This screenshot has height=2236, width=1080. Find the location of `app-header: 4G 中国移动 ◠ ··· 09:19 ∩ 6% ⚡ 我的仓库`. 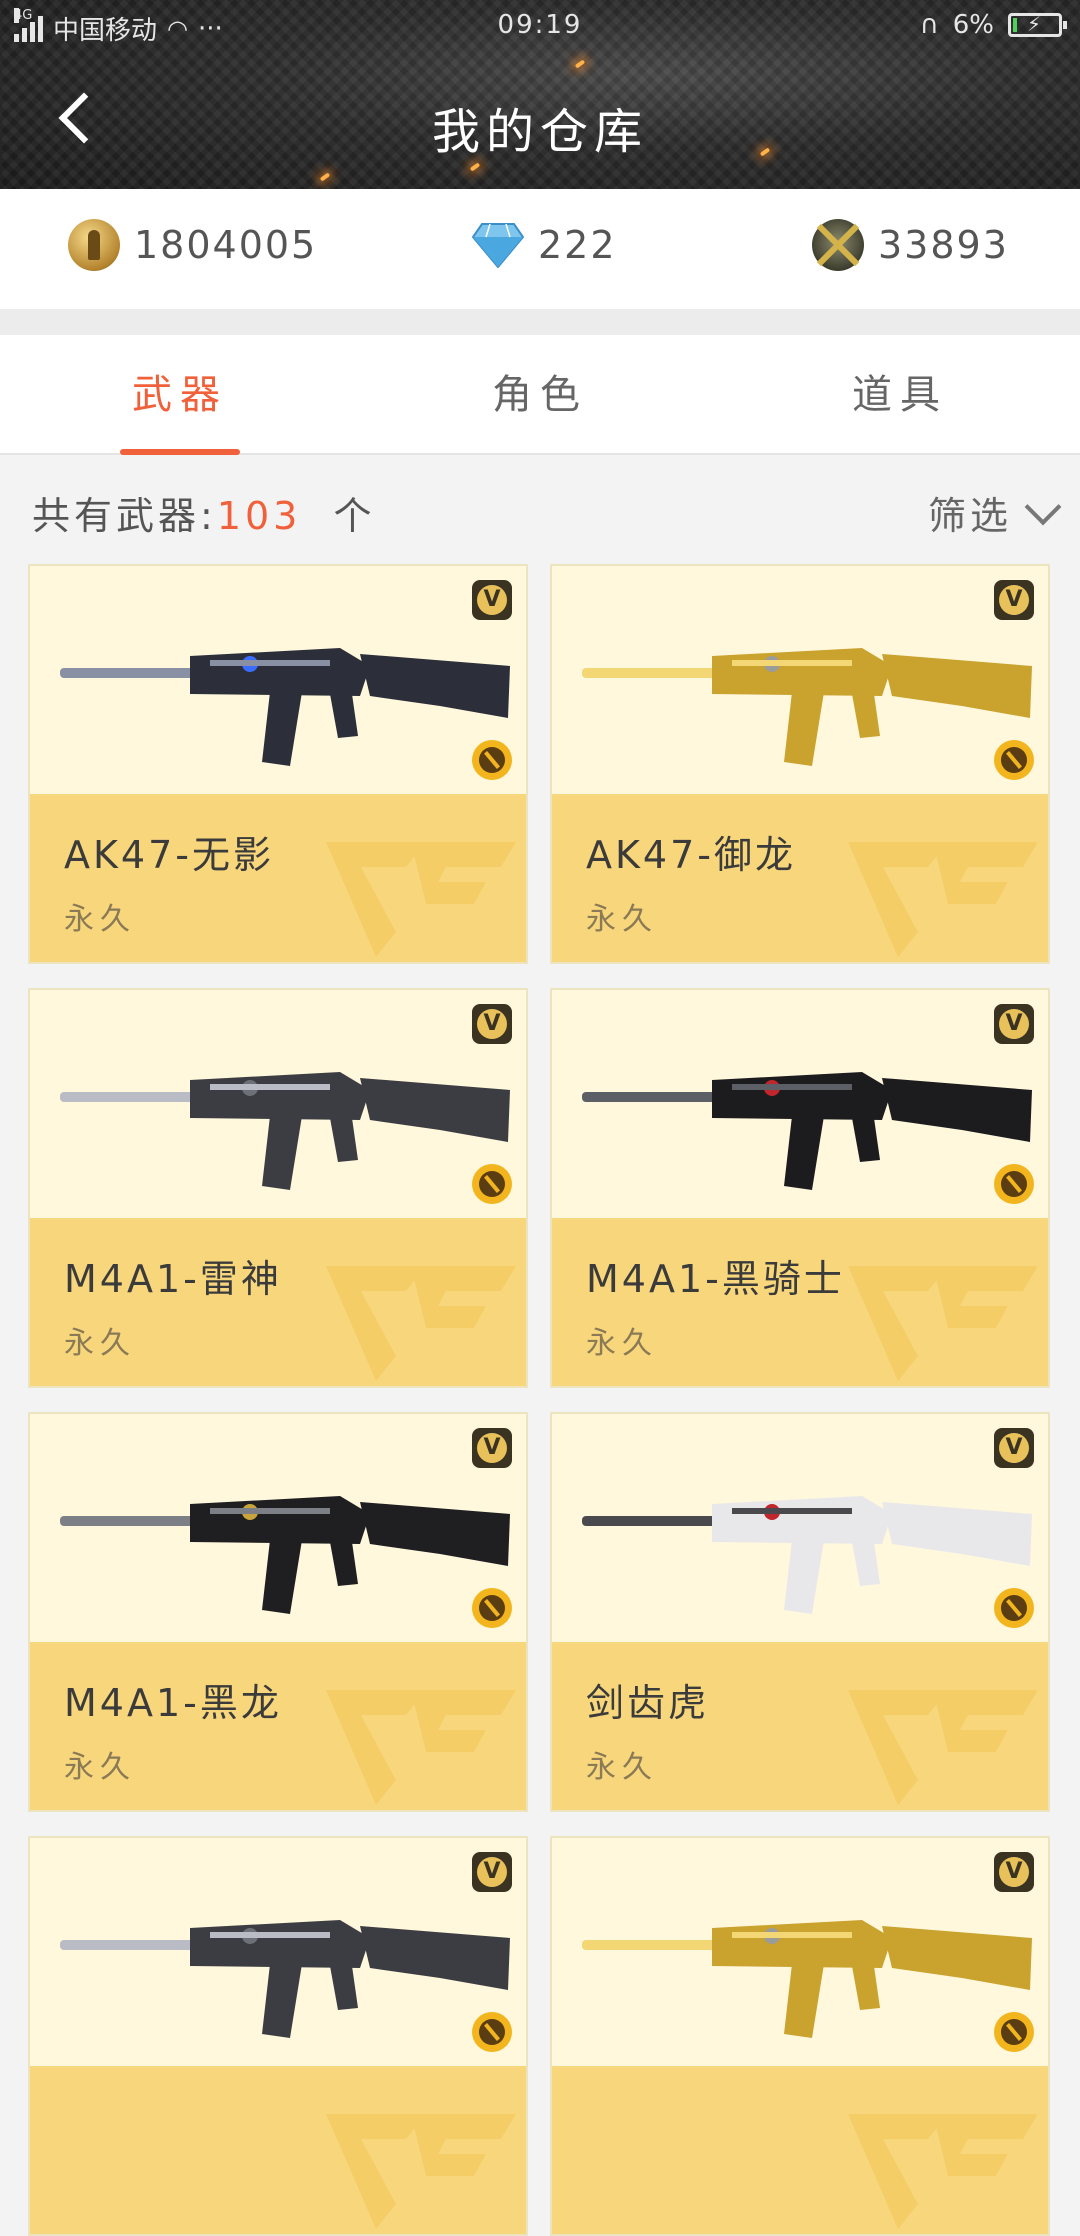

app-header: 4G 中国移动 ◠ ··· 09:19 ∩ 6% ⚡ 我的仓库 is located at coordinates (540, 94).